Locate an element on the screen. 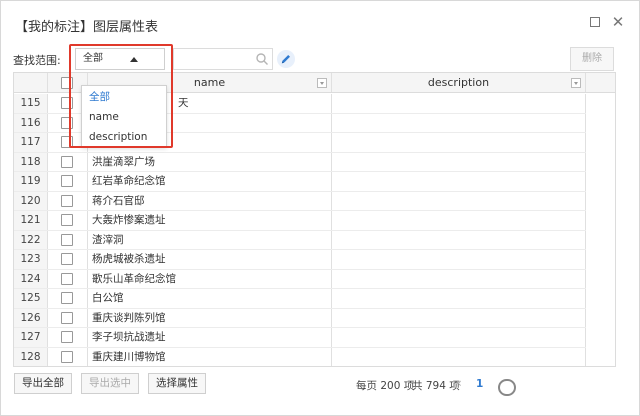  scope-select: 全部 is located at coordinates (120, 59).